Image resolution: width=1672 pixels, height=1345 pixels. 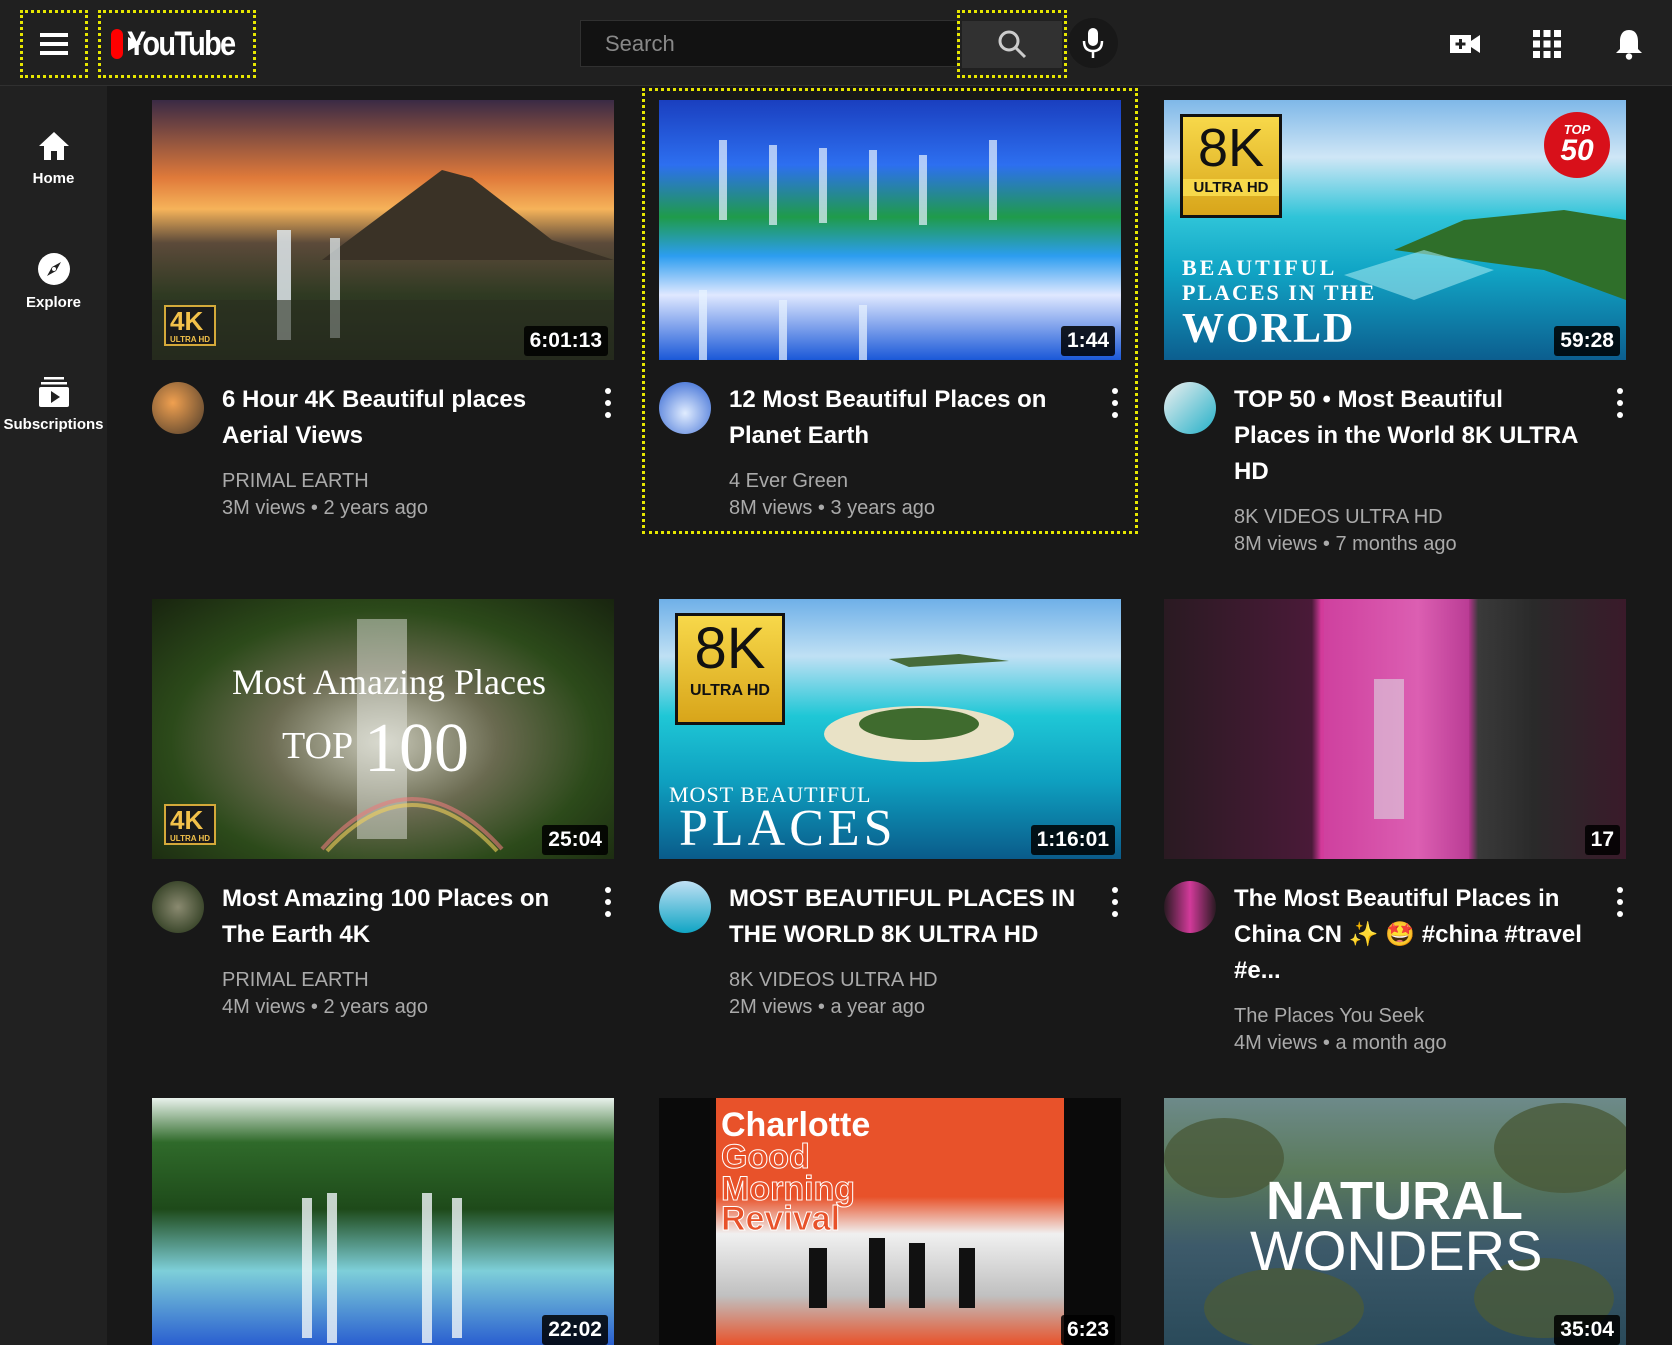 I want to click on video-duration: 35:04, so click(x=1587, y=1330).